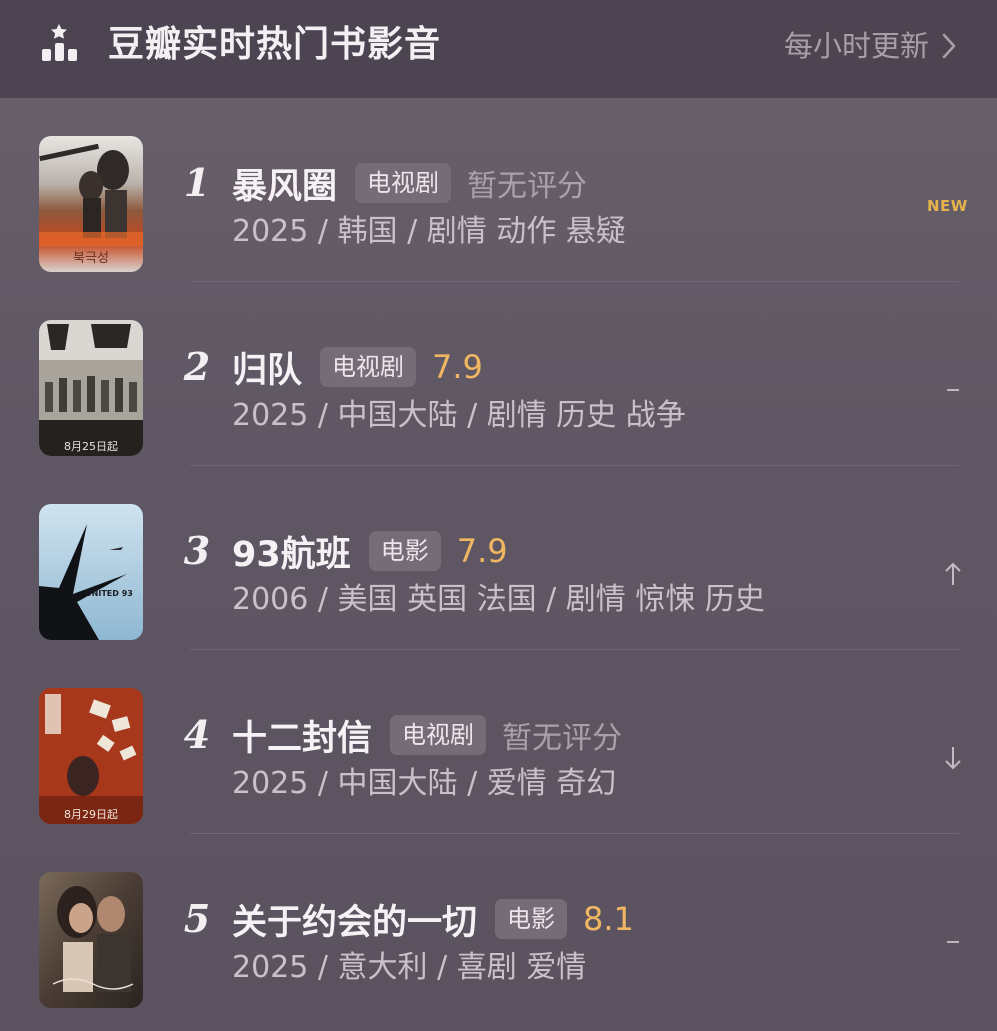 Image resolution: width=997 pixels, height=1031 pixels. I want to click on item-meta: 2006 / 美国 英国 法国 / 剧情 惊悚 历史, so click(498, 599).